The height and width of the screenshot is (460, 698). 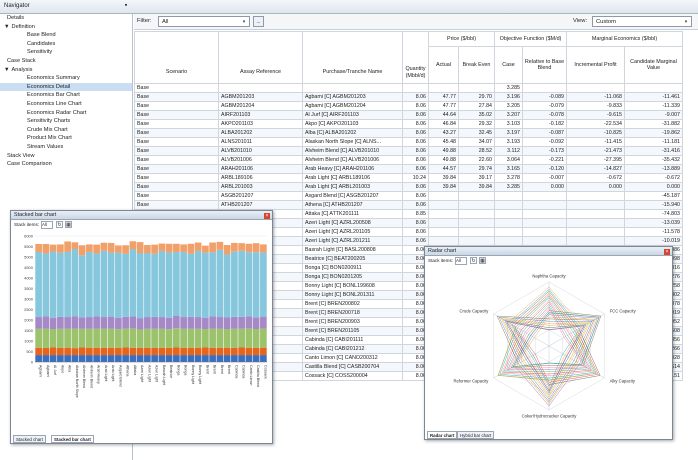 What do you see at coordinates (595, 187) in the screenshot?
I see `table-cell: 0.000` at bounding box center [595, 187].